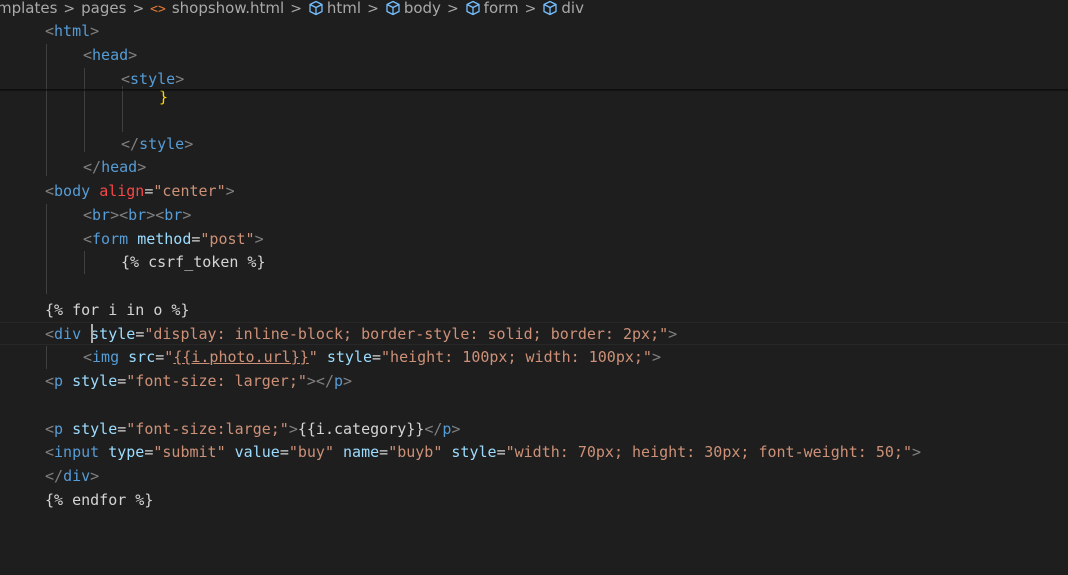  What do you see at coordinates (72, 191) in the screenshot?
I see `code-token: body` at bounding box center [72, 191].